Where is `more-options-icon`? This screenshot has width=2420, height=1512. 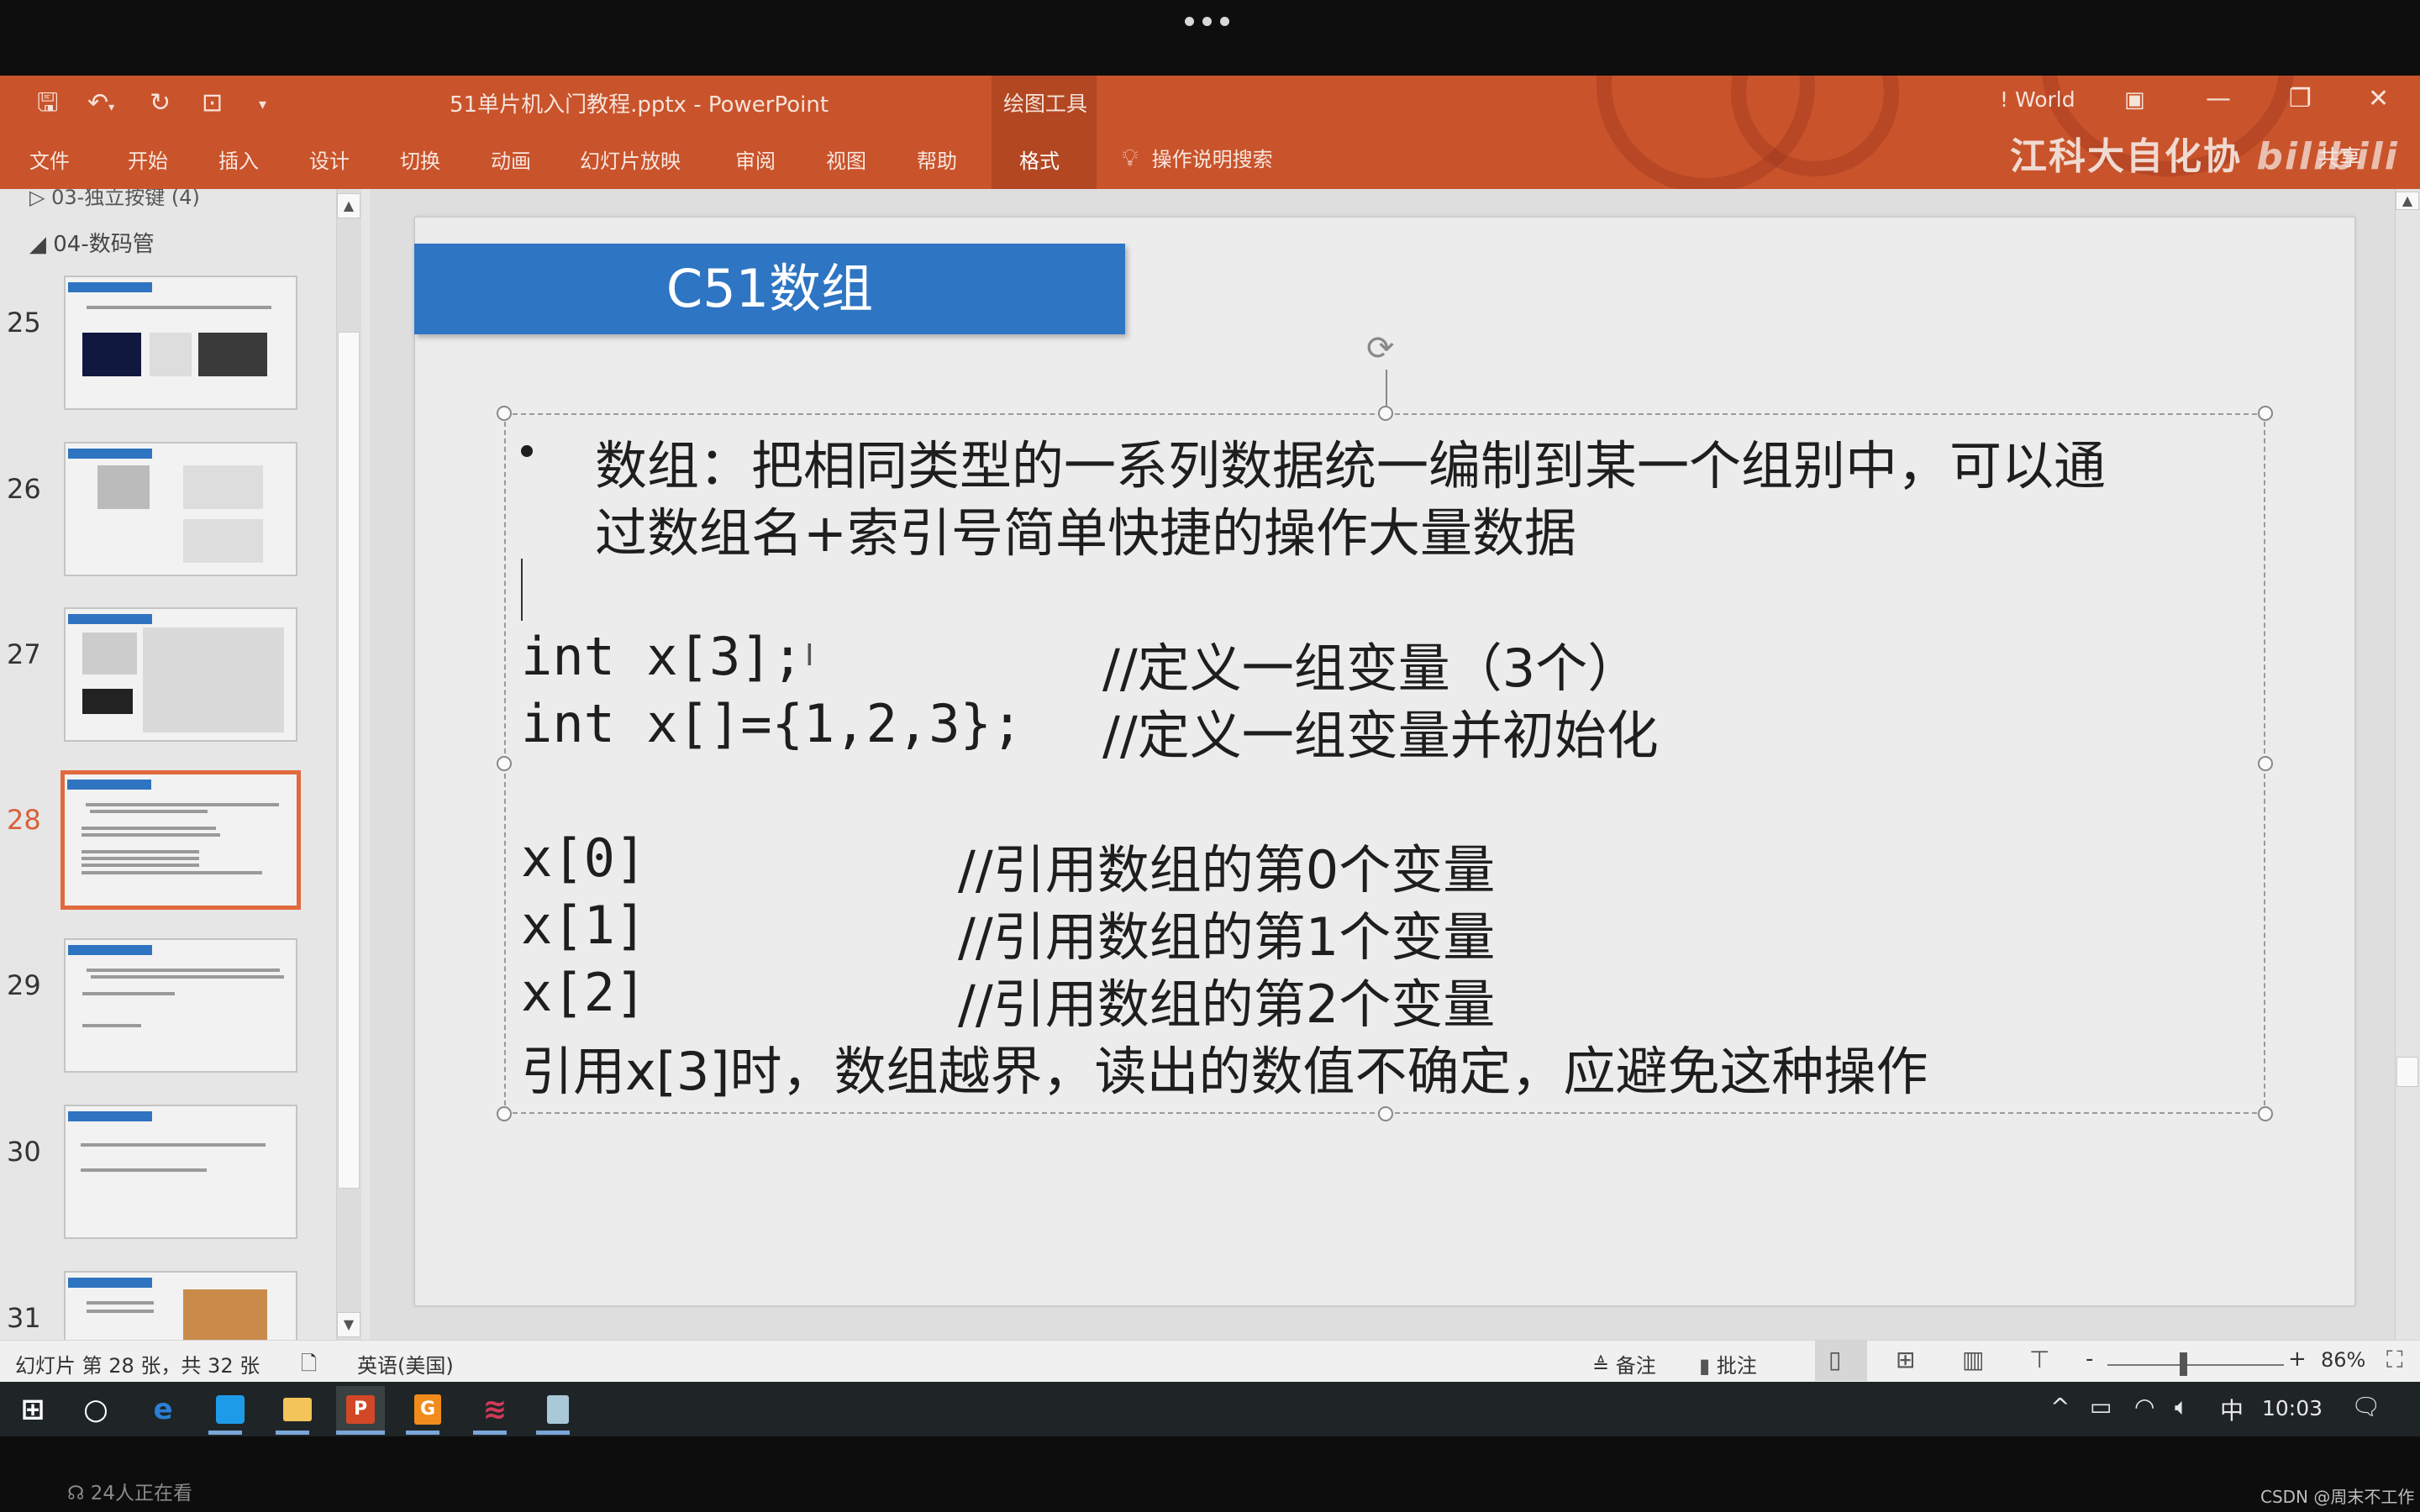 more-options-icon is located at coordinates (1207, 21).